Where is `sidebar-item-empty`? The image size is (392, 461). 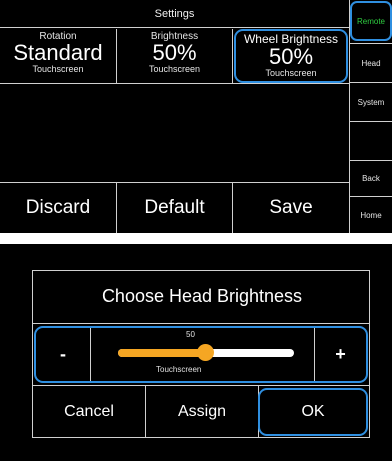 sidebar-item-empty is located at coordinates (371, 141).